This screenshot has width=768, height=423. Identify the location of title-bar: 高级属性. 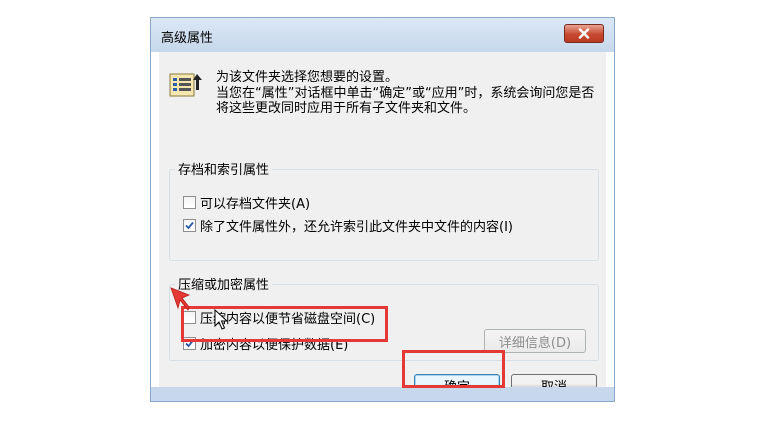
(382, 35).